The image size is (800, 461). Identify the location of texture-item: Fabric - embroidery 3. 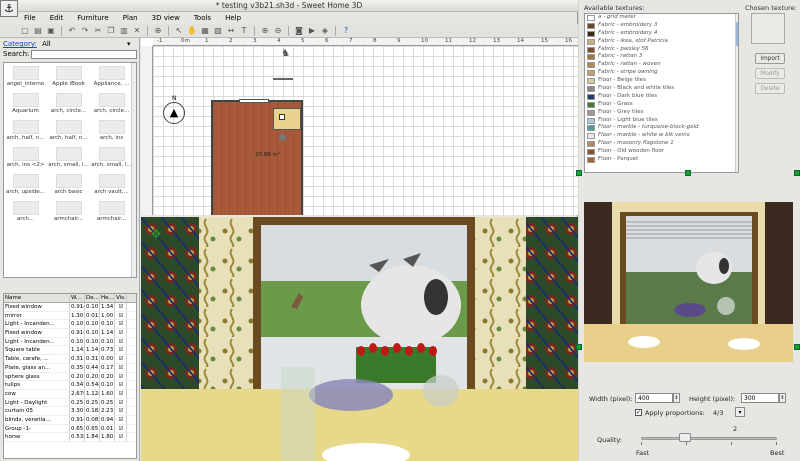
(661, 26).